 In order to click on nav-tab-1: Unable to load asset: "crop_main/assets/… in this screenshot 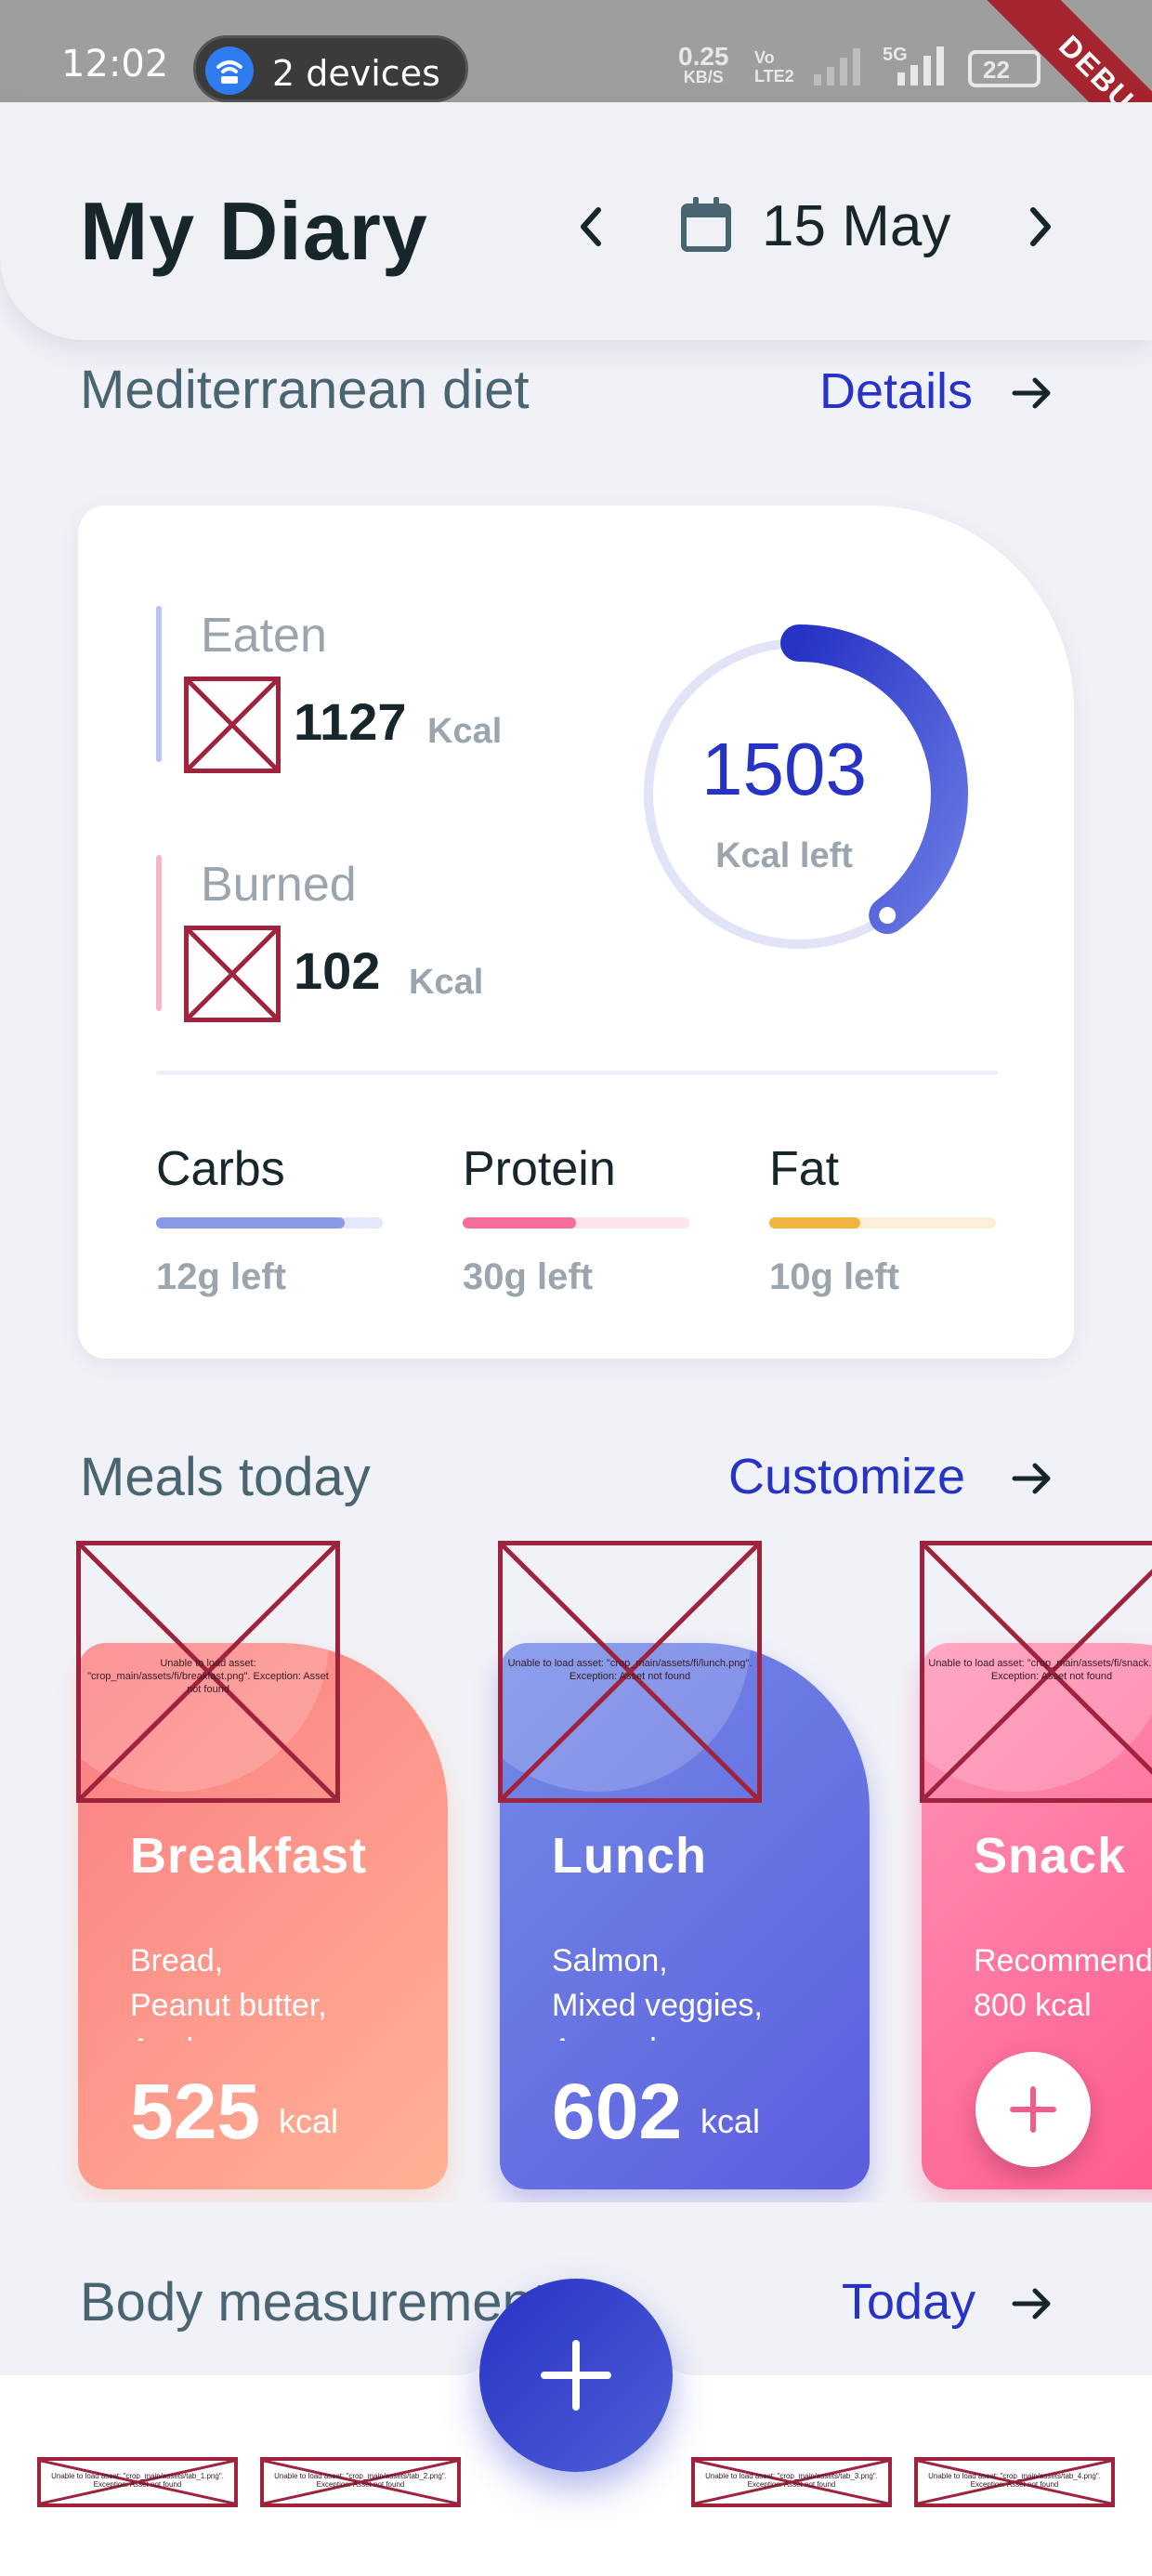, I will do `click(137, 2482)`.